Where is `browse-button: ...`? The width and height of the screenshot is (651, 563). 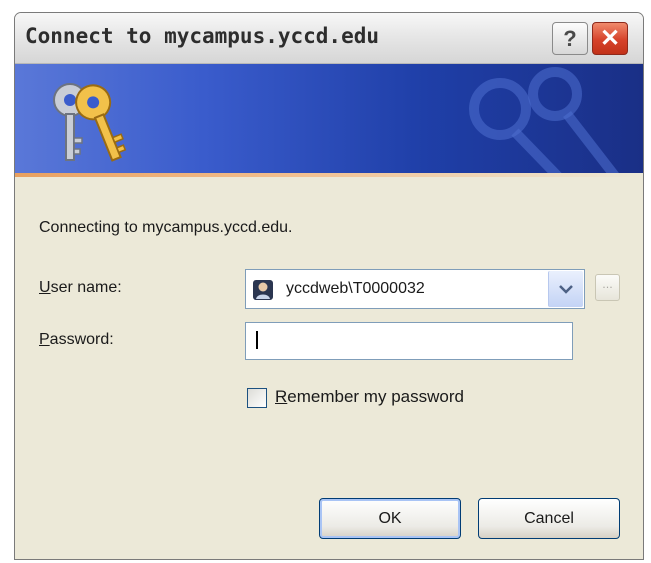
browse-button: ... is located at coordinates (607, 287).